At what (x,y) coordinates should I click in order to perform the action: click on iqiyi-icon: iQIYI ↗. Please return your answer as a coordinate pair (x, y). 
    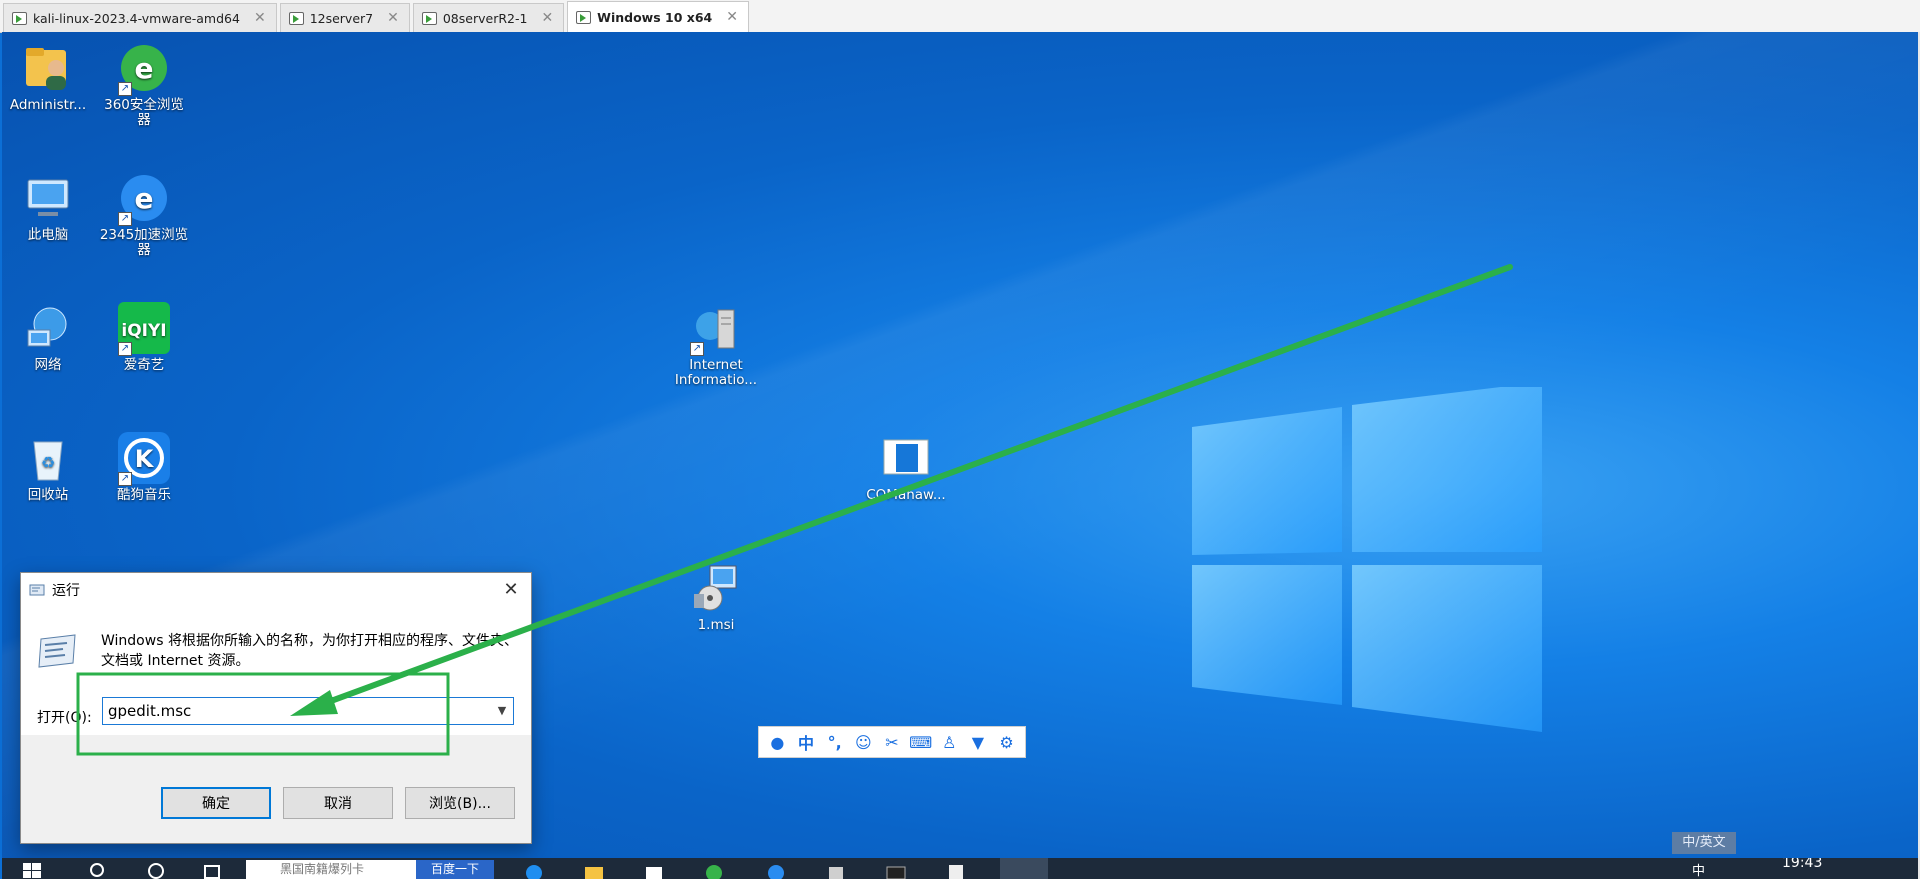
    Looking at the image, I should click on (144, 328).